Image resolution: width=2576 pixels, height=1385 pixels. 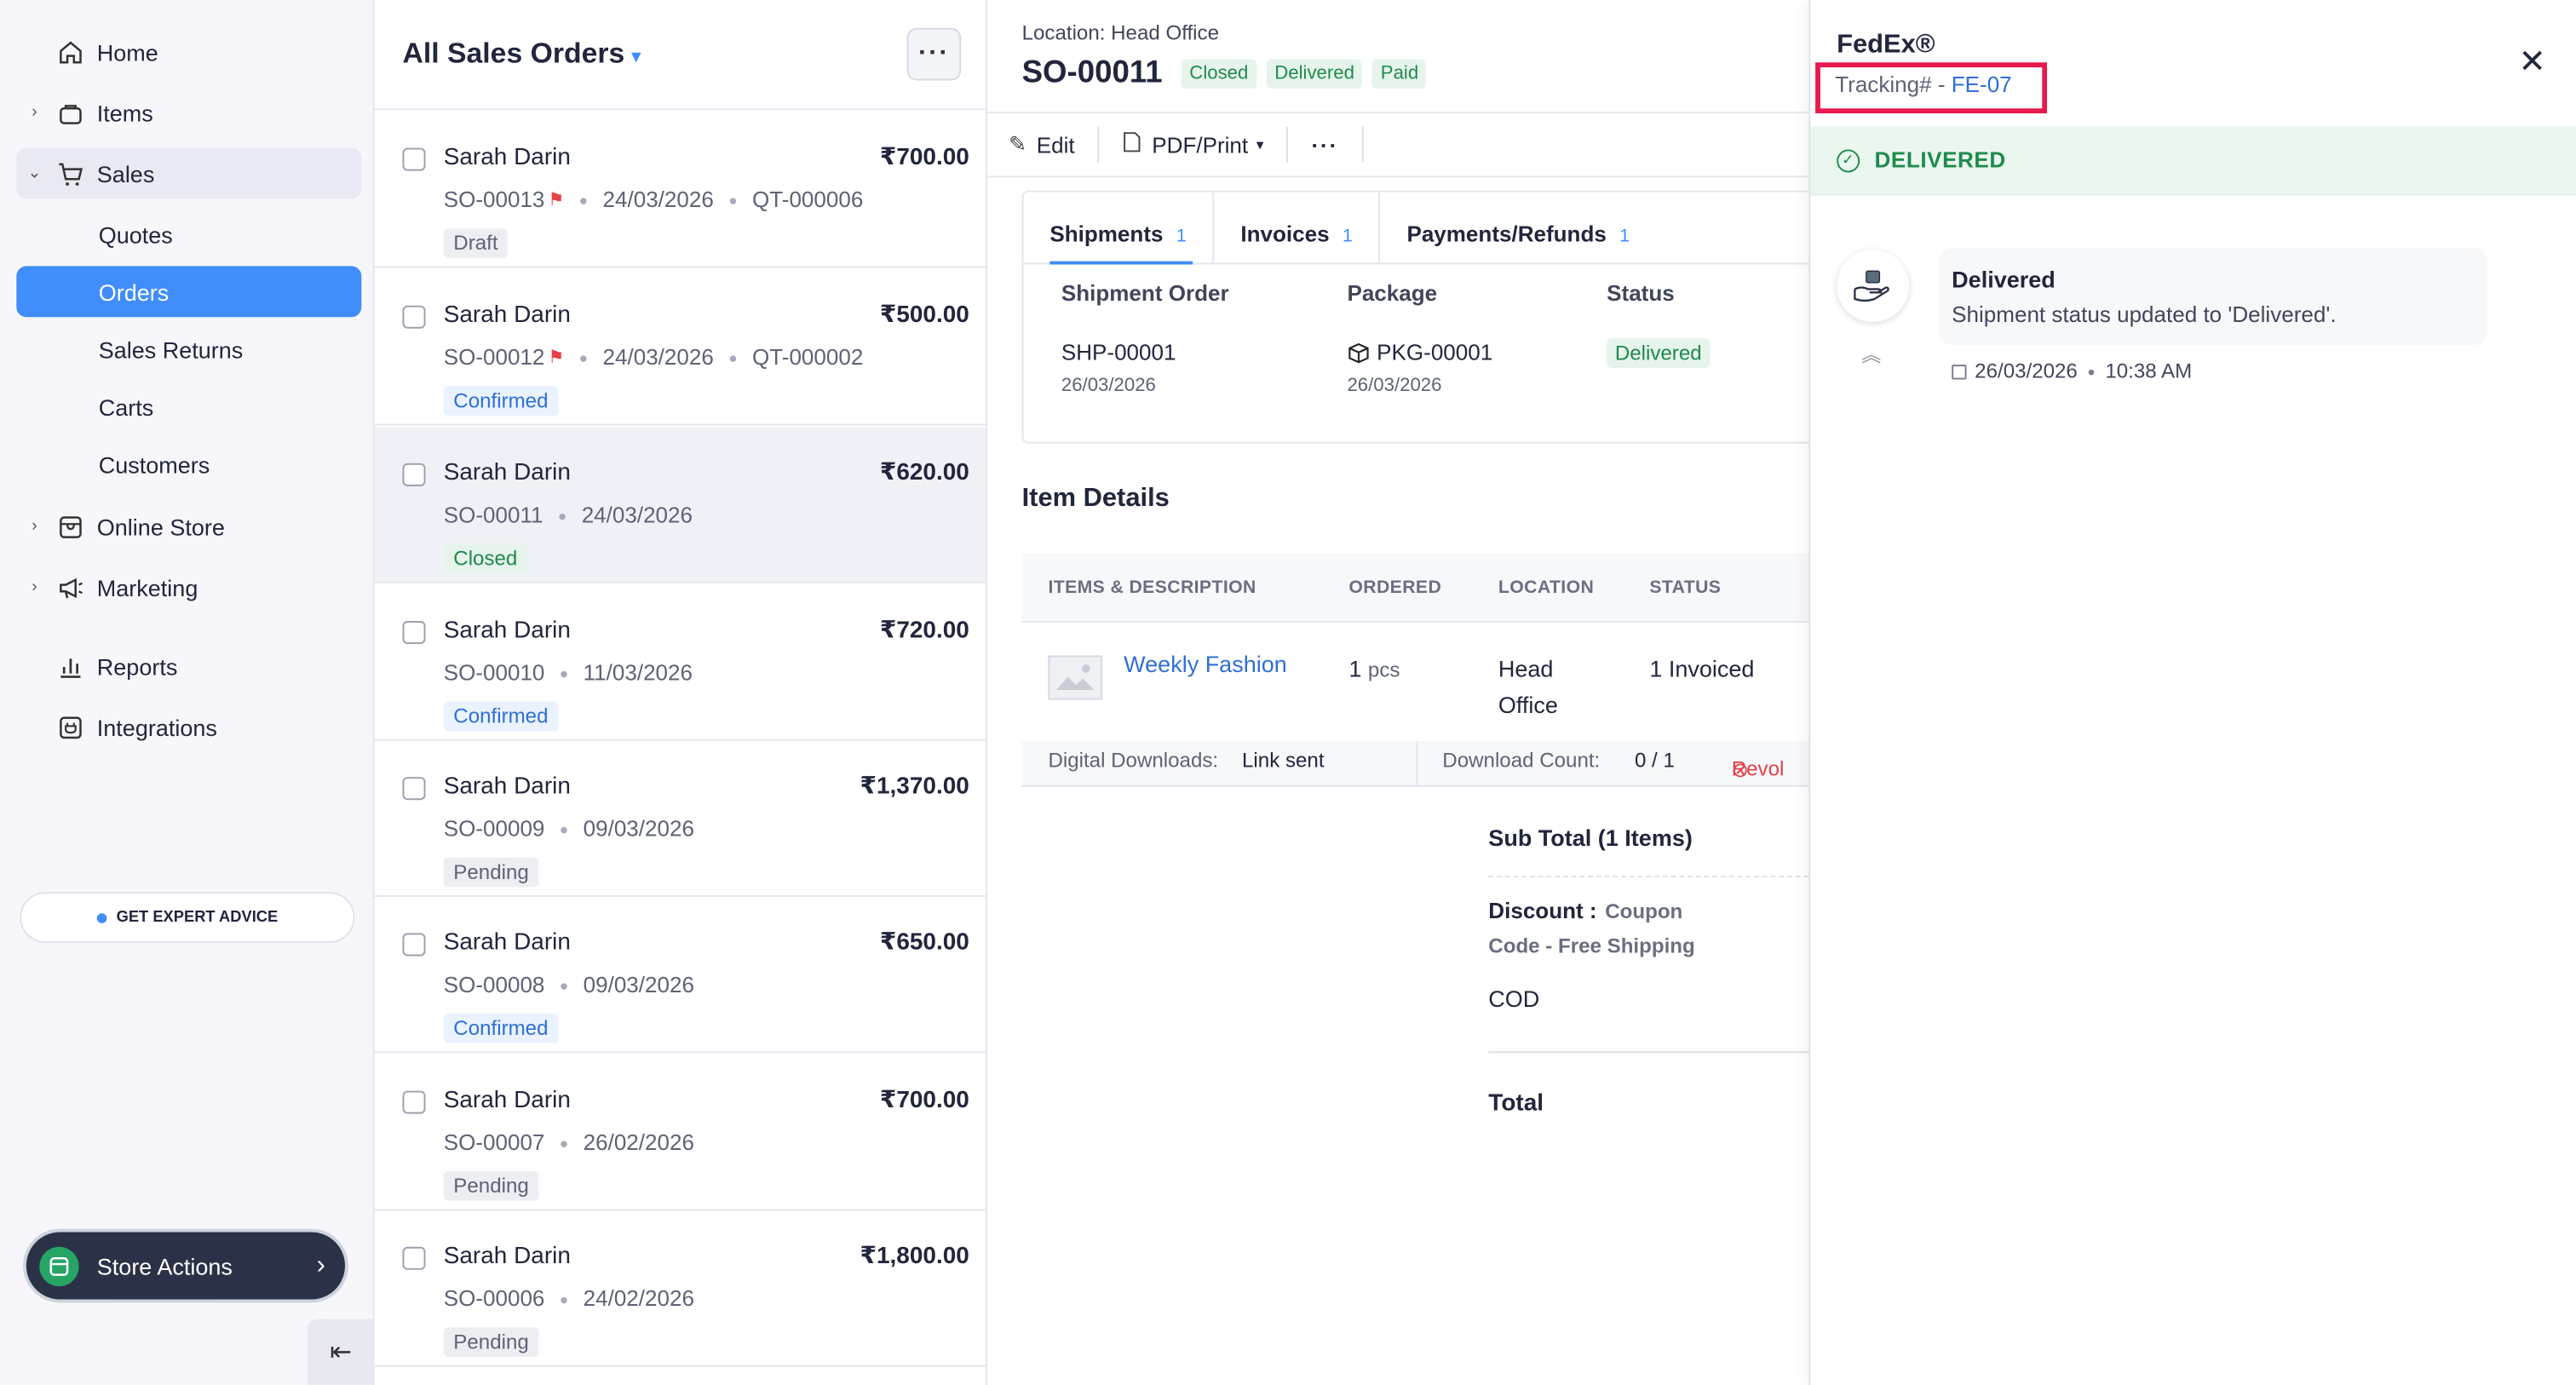 What do you see at coordinates (1133, 761) in the screenshot?
I see `downloads-label: Digital Downloads:` at bounding box center [1133, 761].